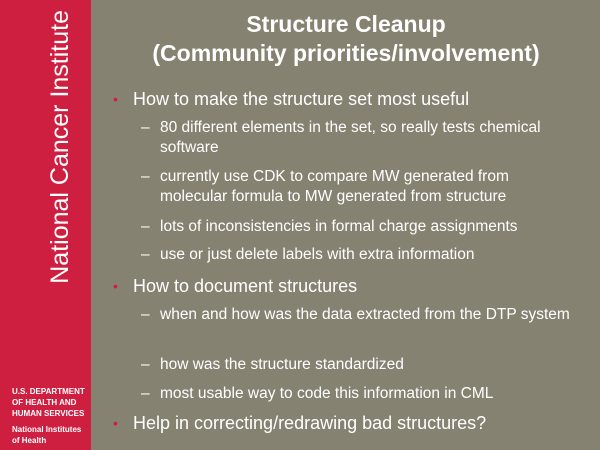  I want to click on bullet-text: How to document structures, so click(245, 286).